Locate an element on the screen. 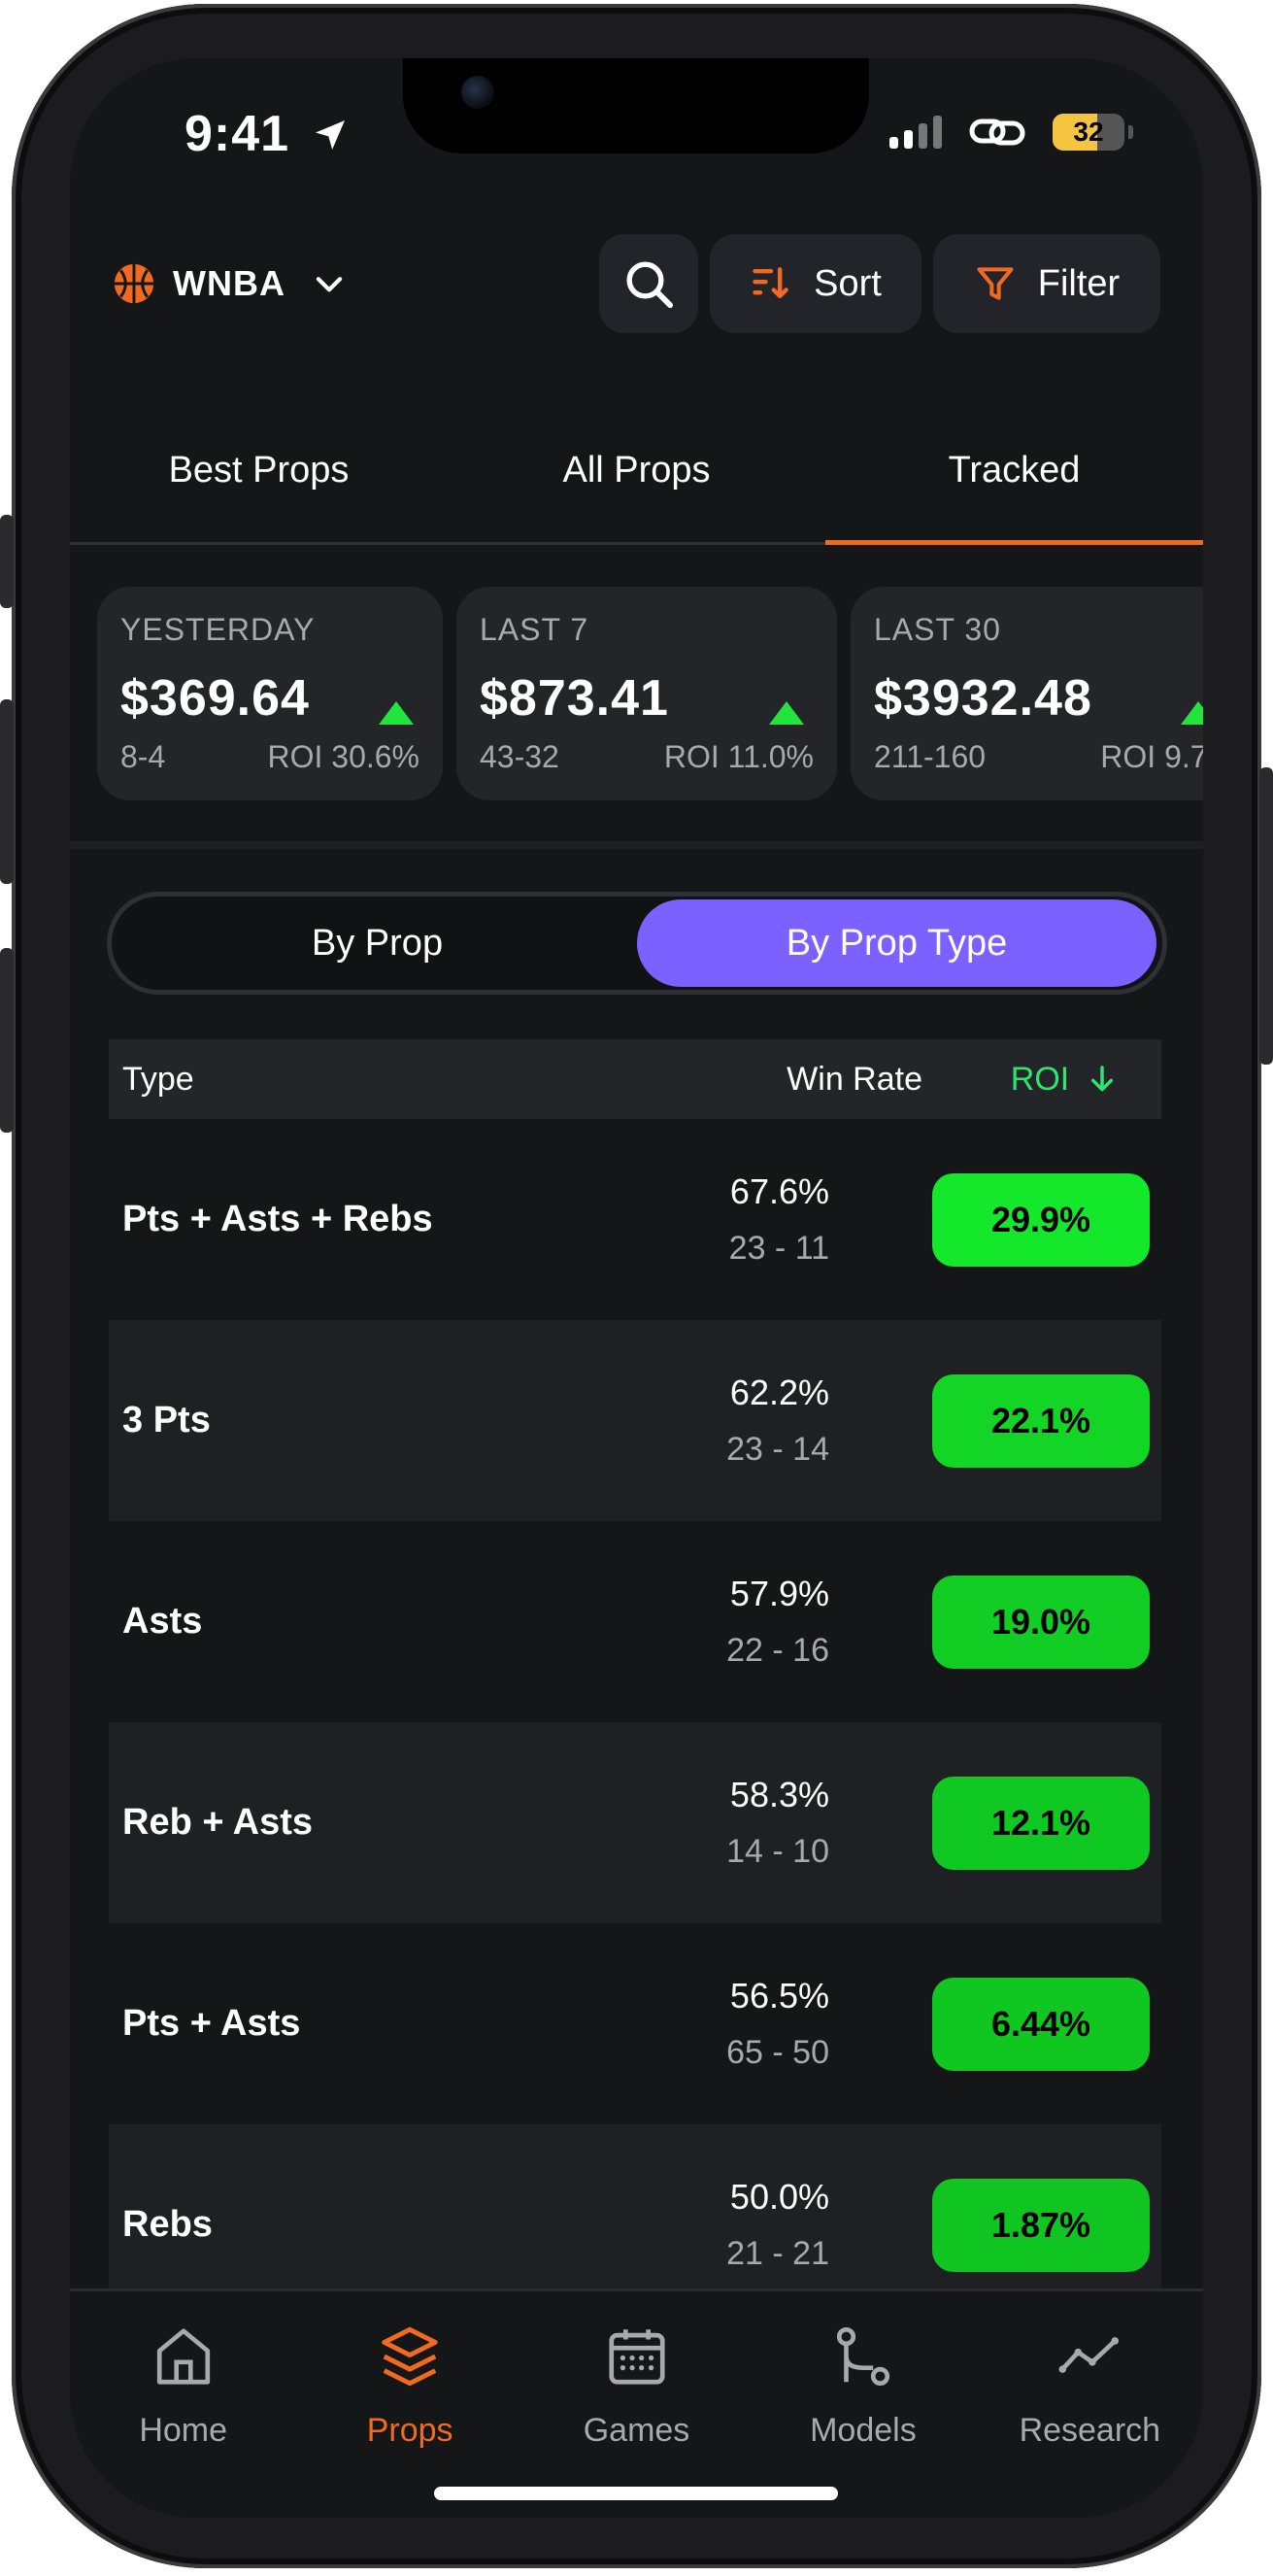  league-name: WNBA is located at coordinates (229, 283).